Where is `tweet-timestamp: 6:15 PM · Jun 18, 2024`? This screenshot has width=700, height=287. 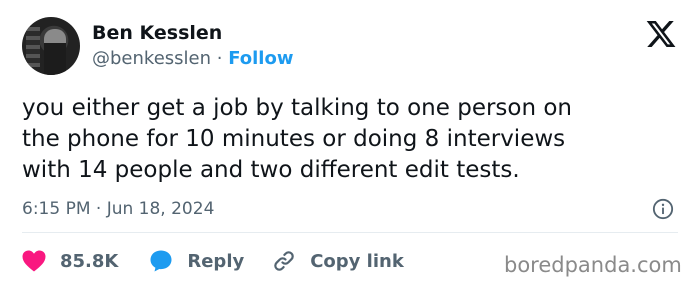 tweet-timestamp: 6:15 PM · Jun 18, 2024 is located at coordinates (118, 209).